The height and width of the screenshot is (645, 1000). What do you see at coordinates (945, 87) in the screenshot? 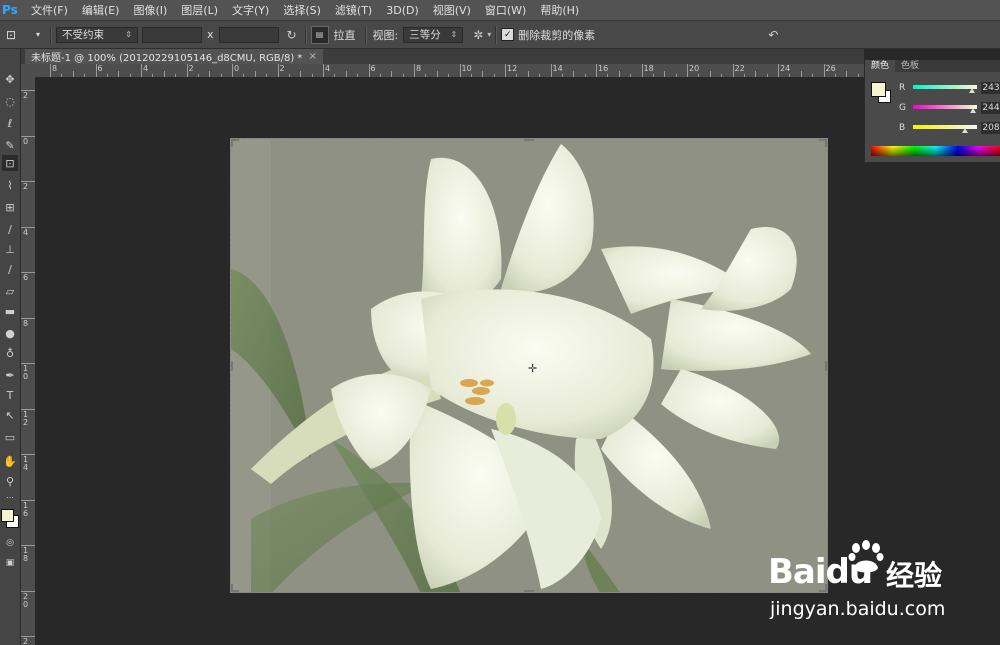
I see `red-slider` at bounding box center [945, 87].